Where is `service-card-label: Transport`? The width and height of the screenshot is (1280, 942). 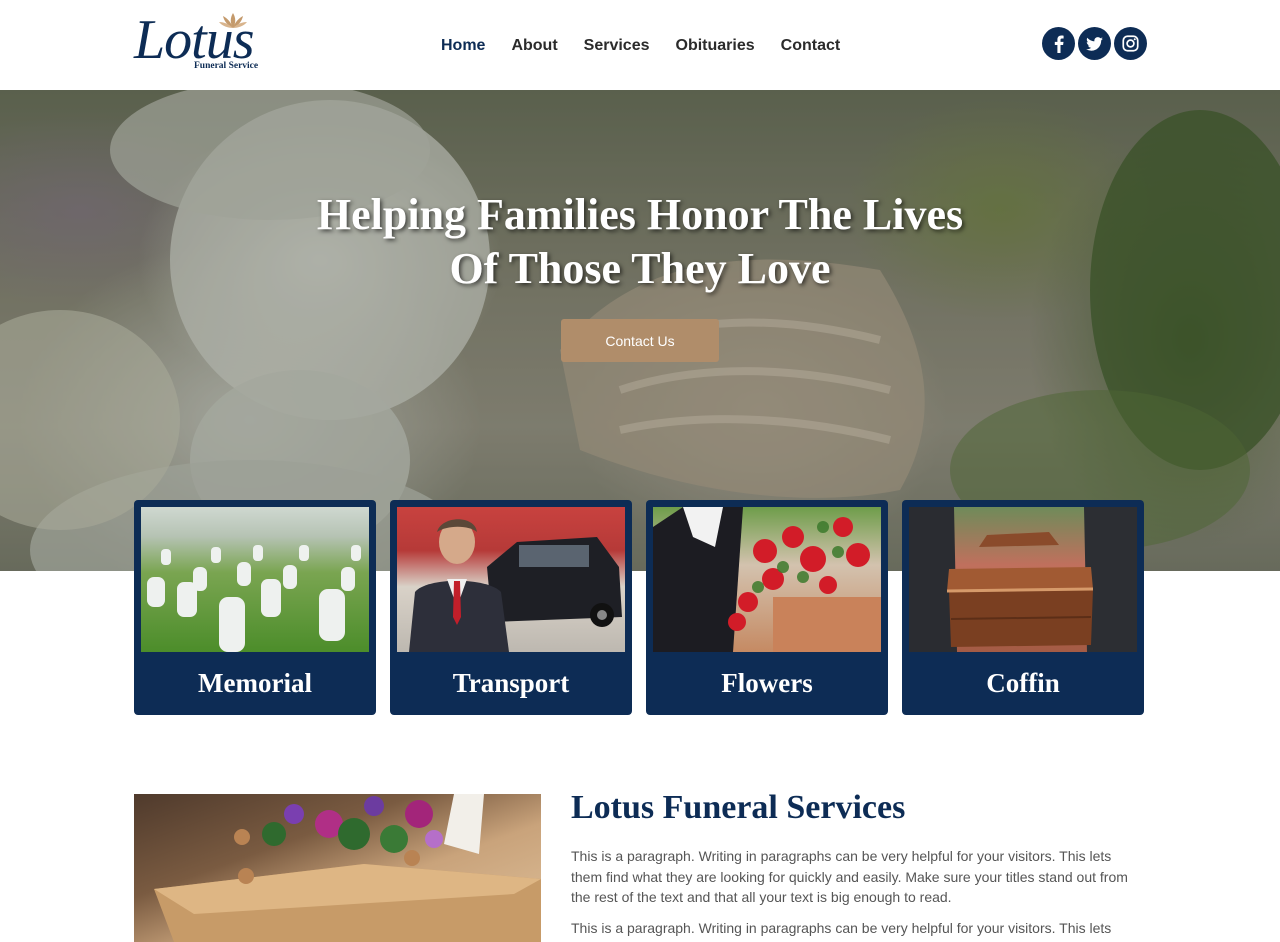 service-card-label: Transport is located at coordinates (511, 683).